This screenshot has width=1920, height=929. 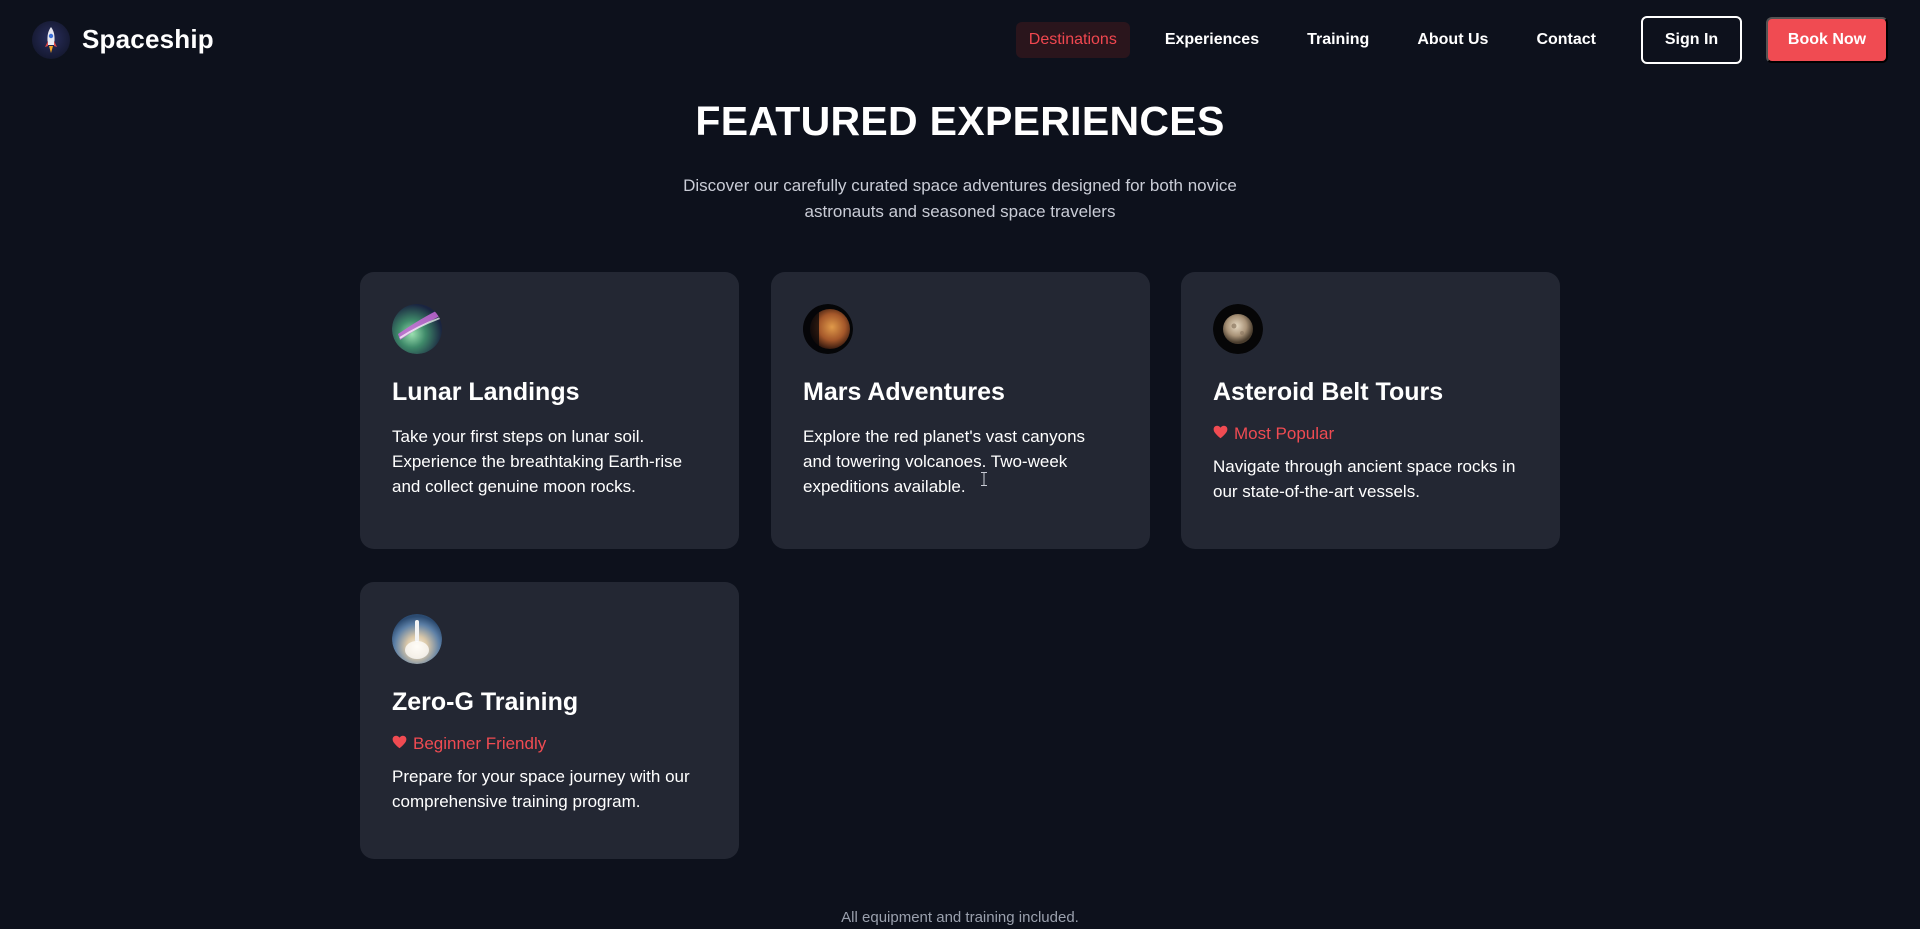 I want to click on asteroid-icon, so click(x=1238, y=329).